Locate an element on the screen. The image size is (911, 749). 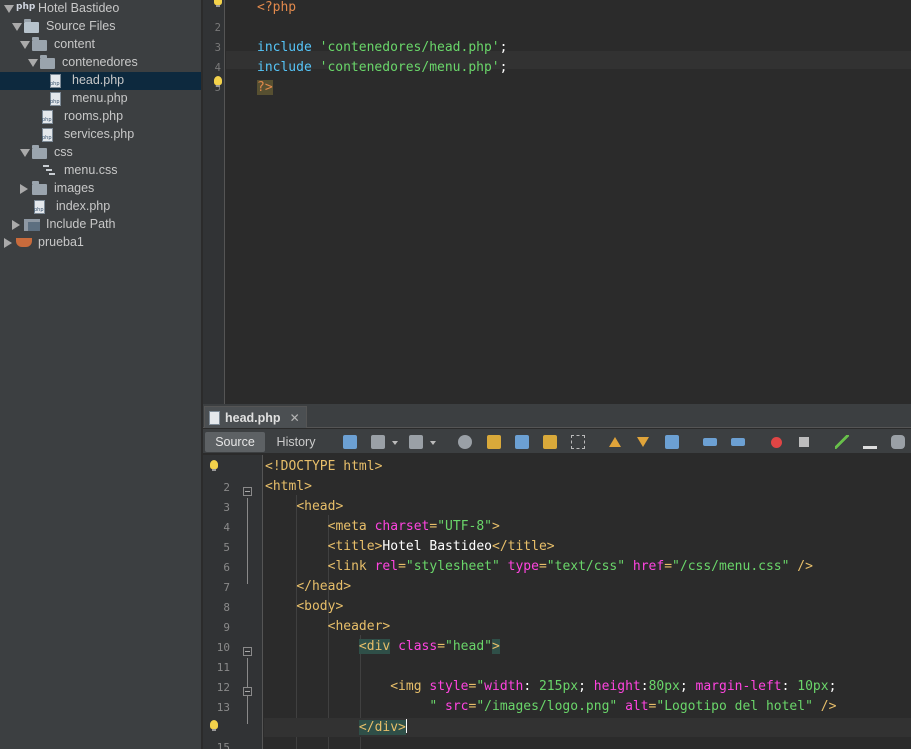
database-icon is located at coordinates (898, 442).